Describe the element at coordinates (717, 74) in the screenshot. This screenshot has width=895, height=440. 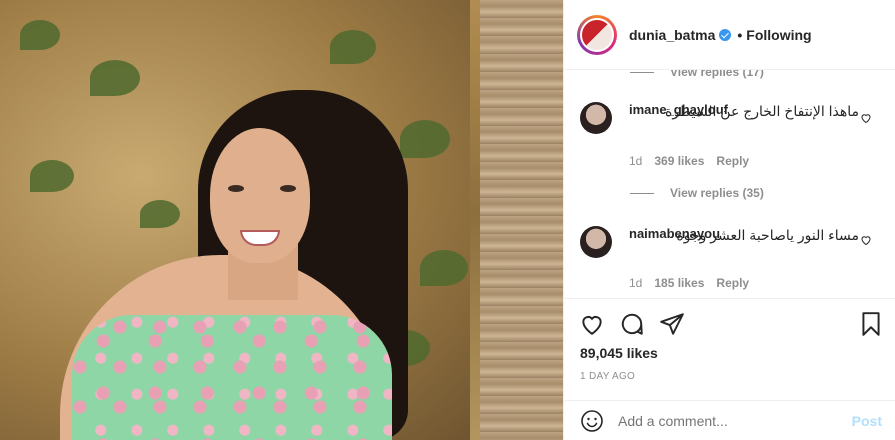
I see `view-replies-label: View replies (17)` at that location.